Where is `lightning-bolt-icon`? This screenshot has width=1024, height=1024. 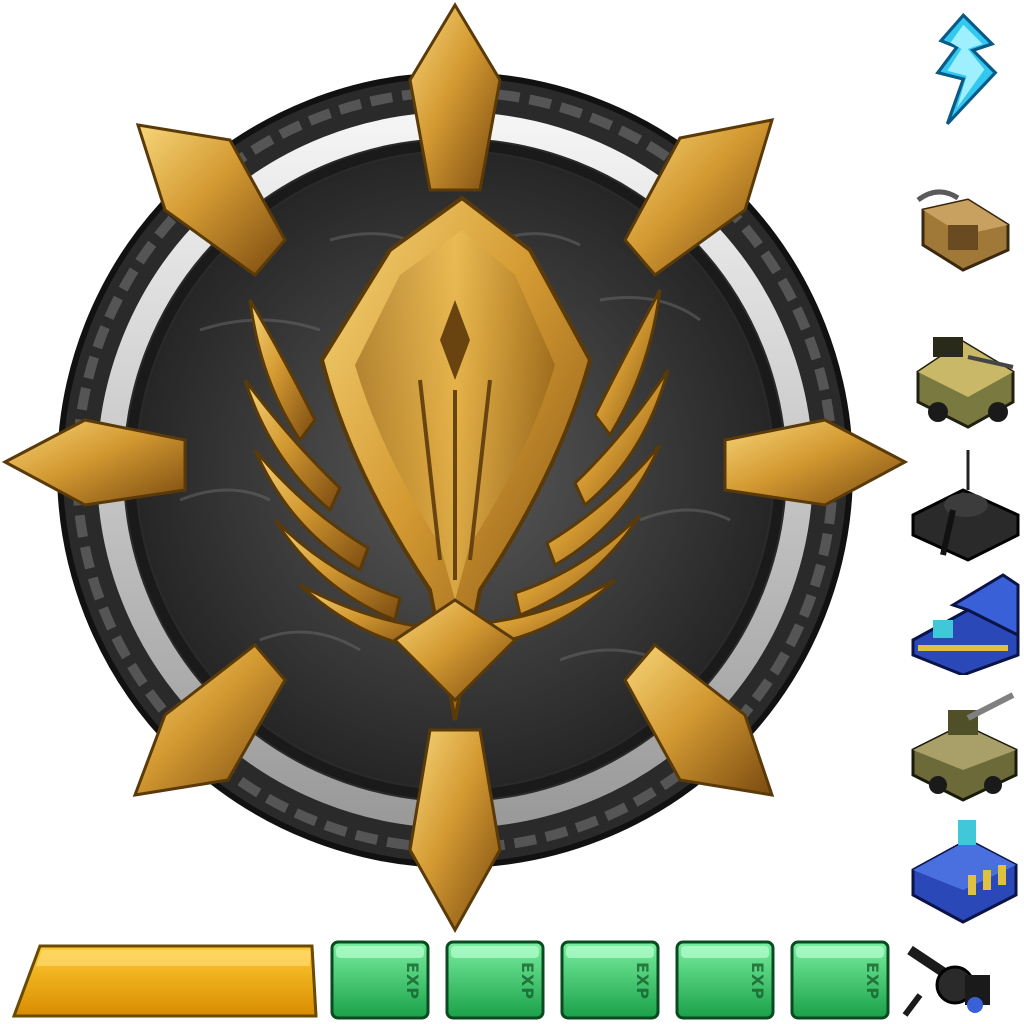 lightning-bolt-icon is located at coordinates (964, 69).